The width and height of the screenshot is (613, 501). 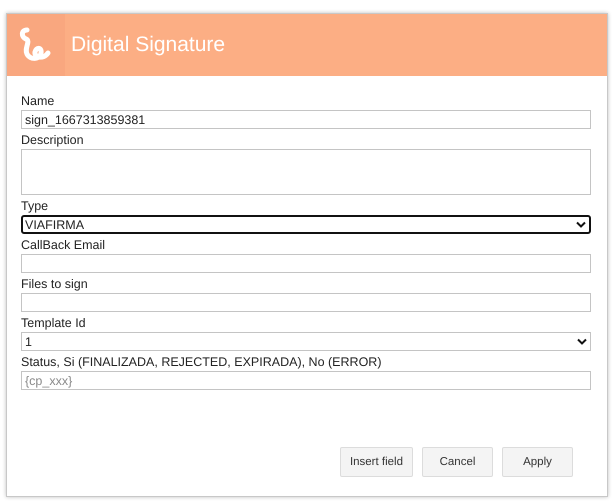 What do you see at coordinates (376, 462) in the screenshot?
I see `dialog-button: Insert field` at bounding box center [376, 462].